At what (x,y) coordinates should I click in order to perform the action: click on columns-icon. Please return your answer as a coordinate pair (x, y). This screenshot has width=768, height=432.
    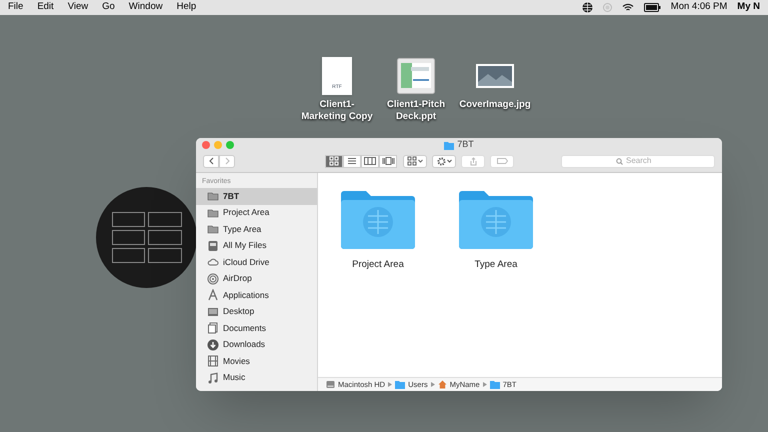
    Looking at the image, I should click on (370, 161).